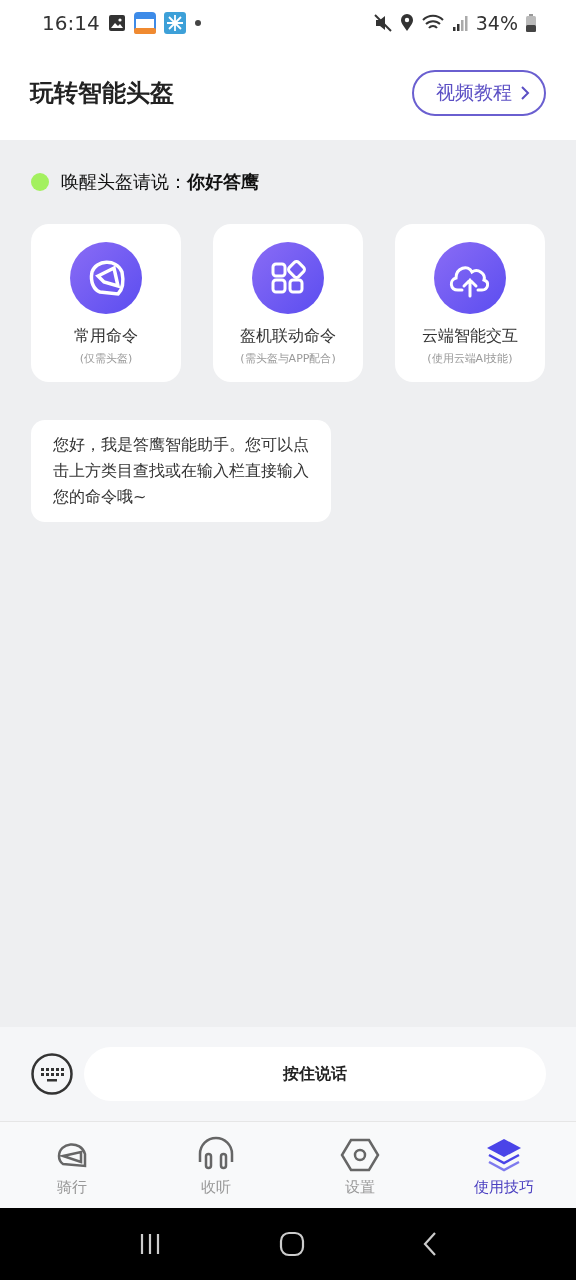  Describe the element at coordinates (504, 1165) in the screenshot. I see `tab: 使用技巧` at that location.